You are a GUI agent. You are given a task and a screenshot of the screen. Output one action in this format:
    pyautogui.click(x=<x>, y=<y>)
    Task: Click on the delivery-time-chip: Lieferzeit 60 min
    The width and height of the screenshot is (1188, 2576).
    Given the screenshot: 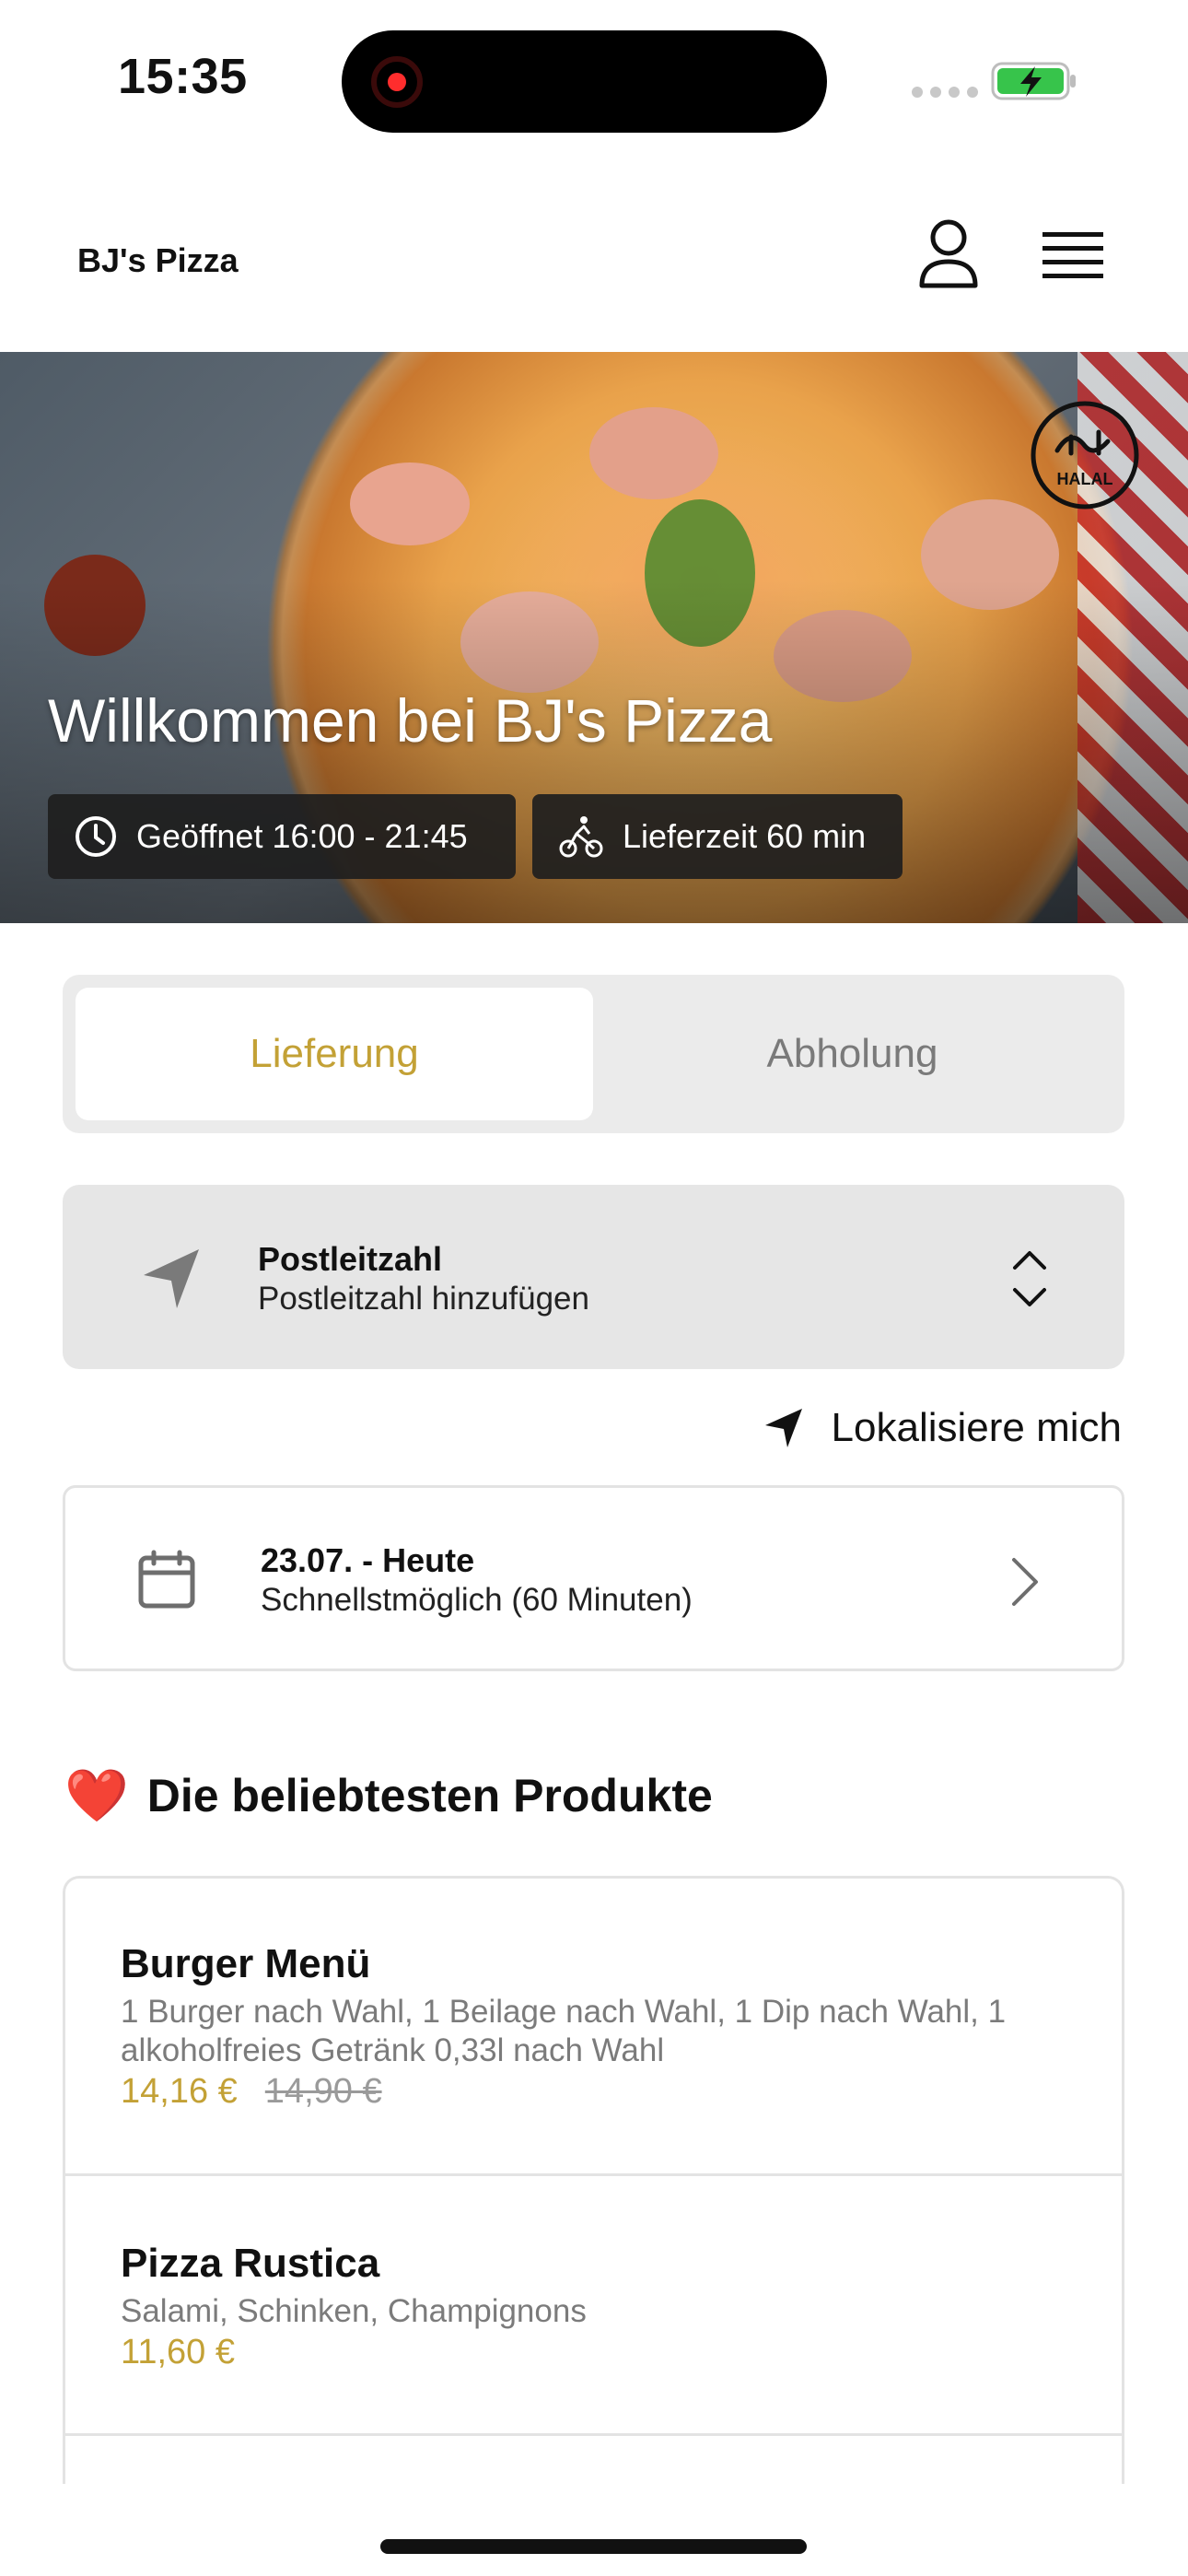 What is the action you would take?
    pyautogui.click(x=717, y=837)
    